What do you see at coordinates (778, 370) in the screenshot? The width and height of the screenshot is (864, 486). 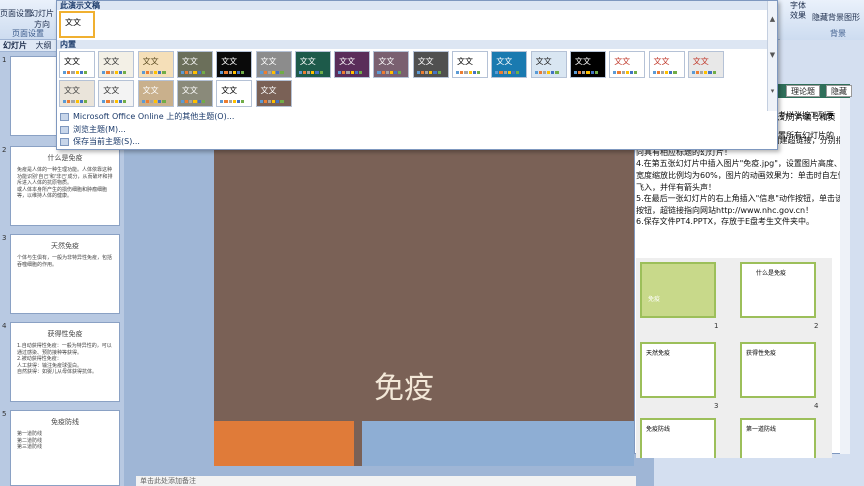 I see `sample-slide: 获得性免疫` at bounding box center [778, 370].